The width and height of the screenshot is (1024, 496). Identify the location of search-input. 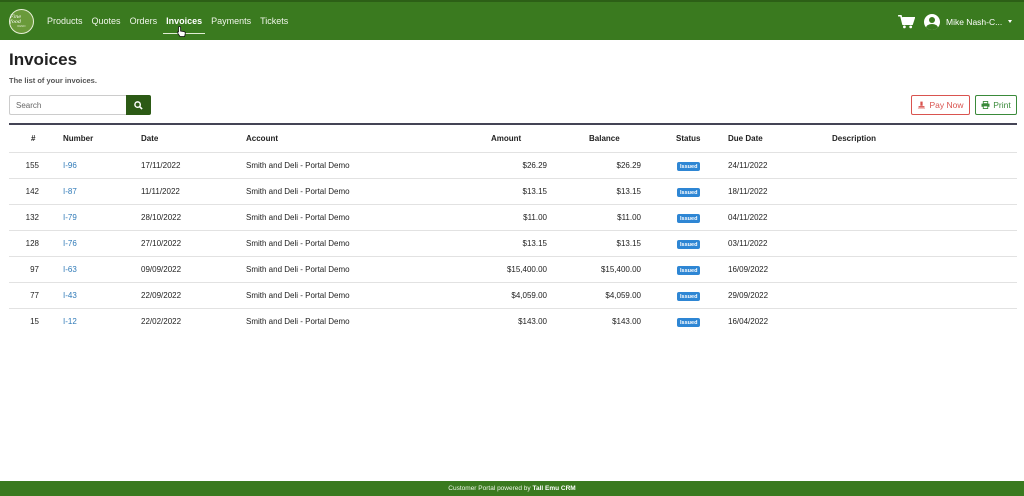
(67, 105).